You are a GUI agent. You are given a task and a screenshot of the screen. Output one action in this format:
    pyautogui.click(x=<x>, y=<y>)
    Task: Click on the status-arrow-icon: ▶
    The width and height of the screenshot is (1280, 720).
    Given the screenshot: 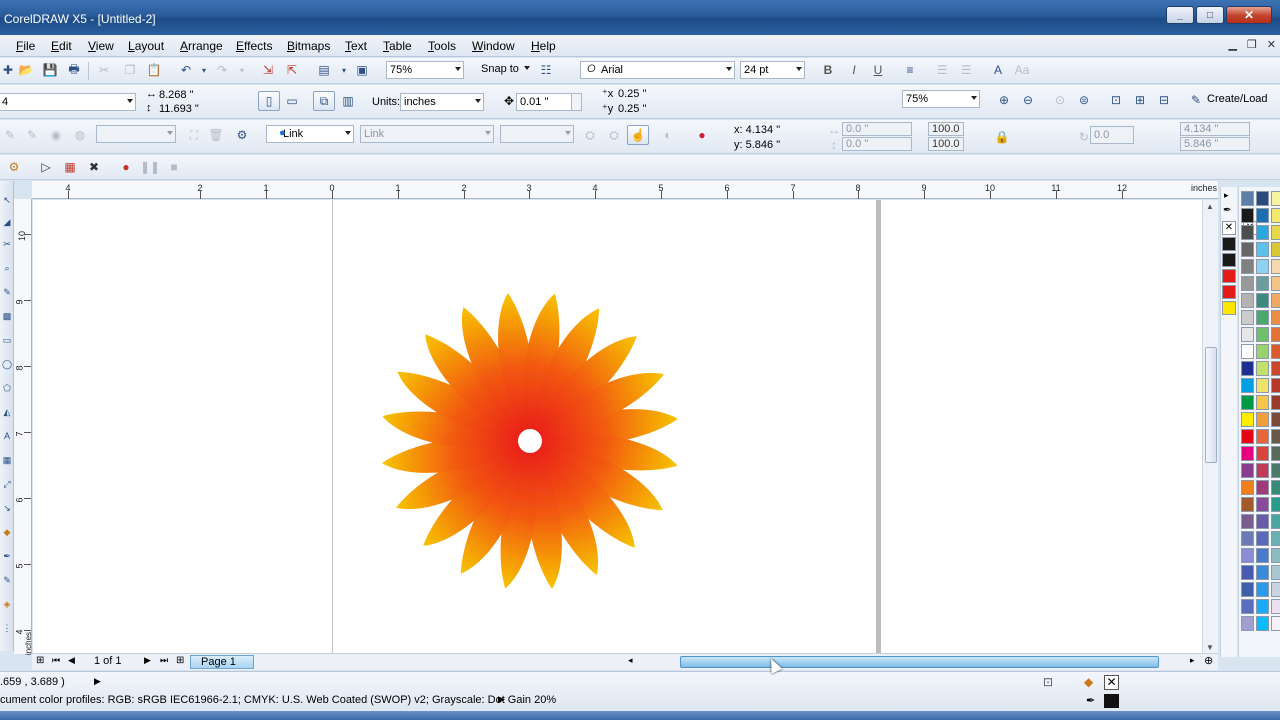 What is the action you would take?
    pyautogui.click(x=97, y=681)
    